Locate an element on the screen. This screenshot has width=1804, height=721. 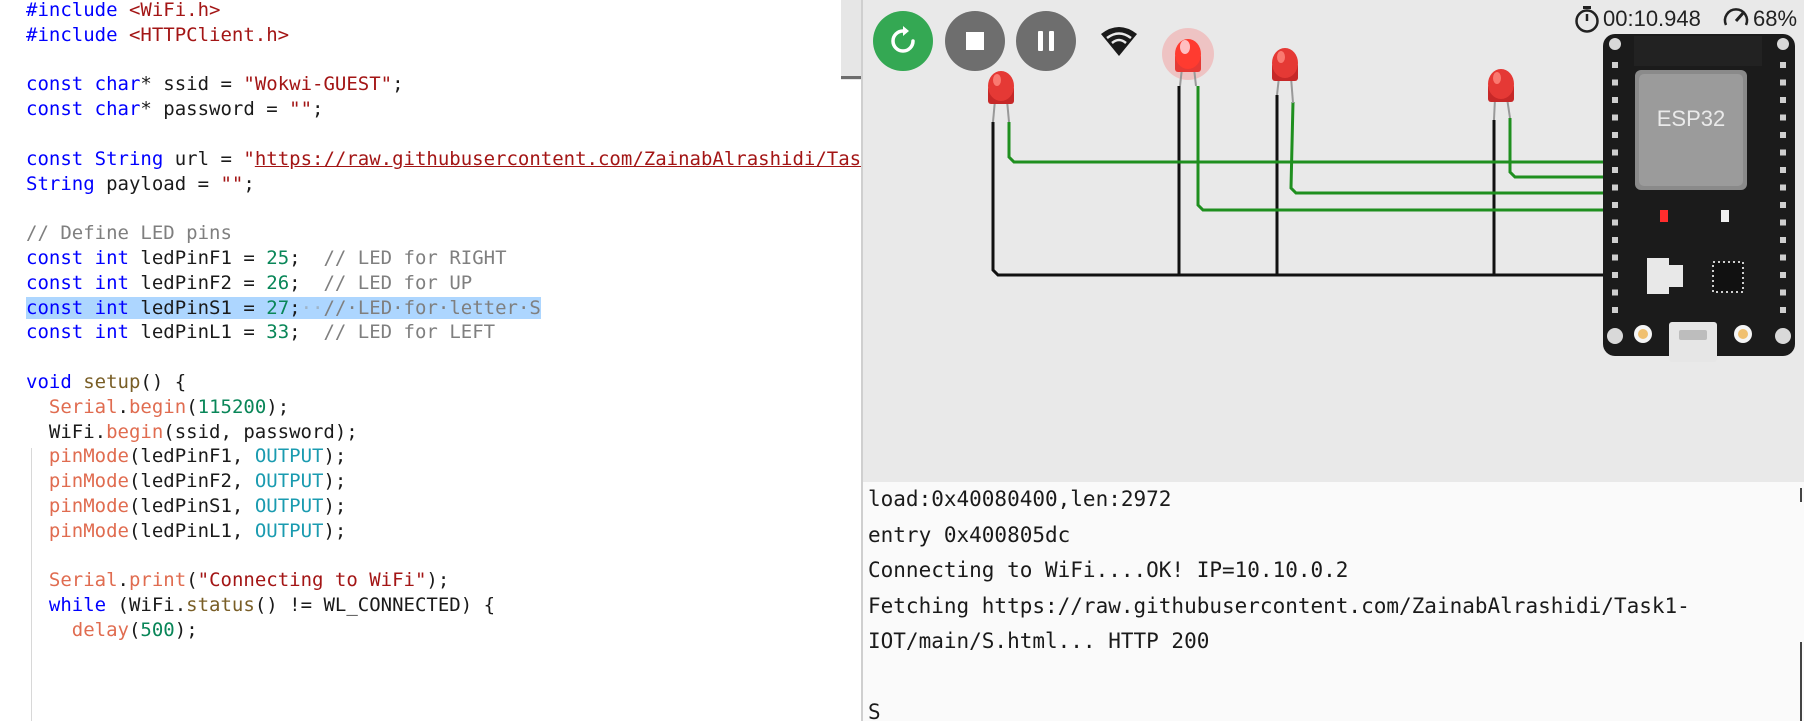
serial-scrollbar is located at coordinates (1801, 601).